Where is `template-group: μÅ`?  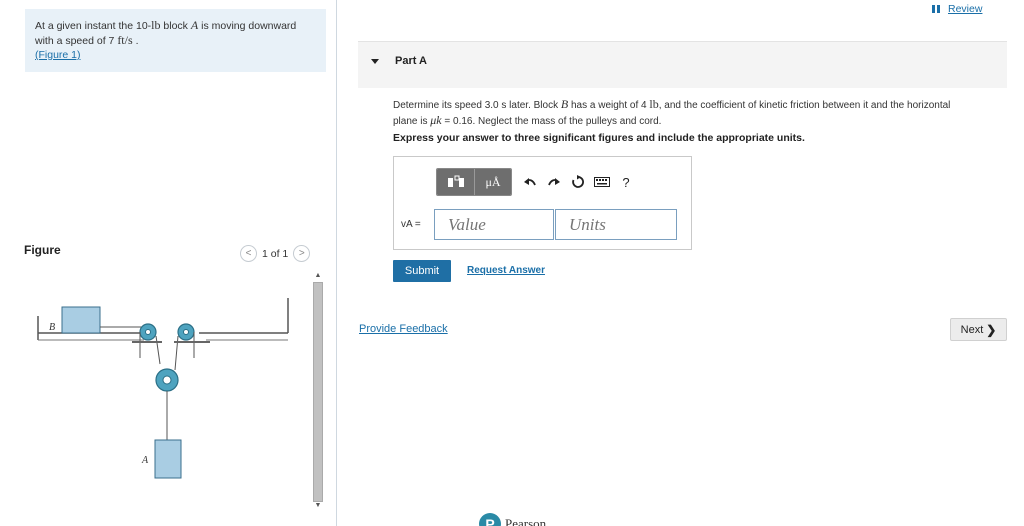 template-group: μÅ is located at coordinates (474, 182).